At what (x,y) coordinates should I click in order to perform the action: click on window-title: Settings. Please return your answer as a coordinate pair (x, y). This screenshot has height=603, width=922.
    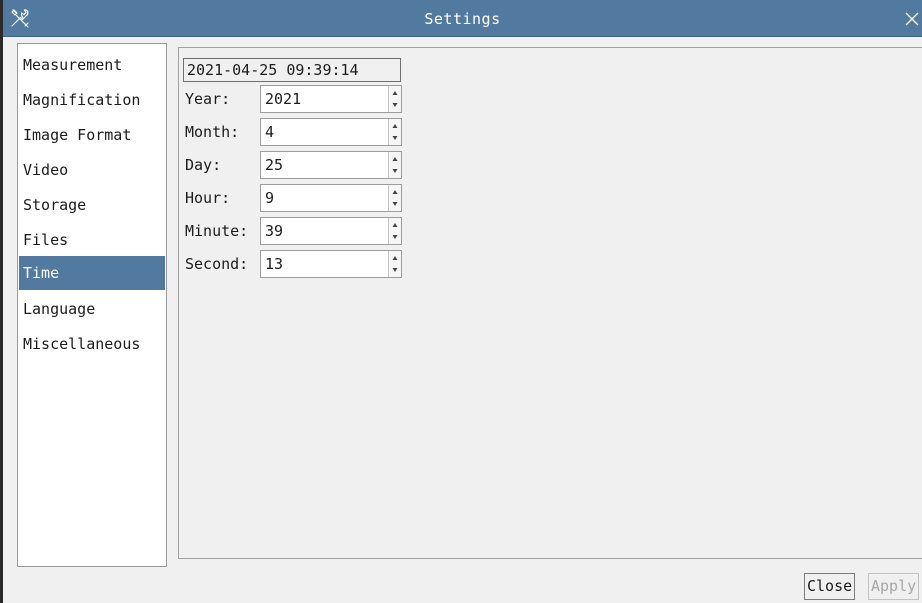
    Looking at the image, I should click on (462, 19).